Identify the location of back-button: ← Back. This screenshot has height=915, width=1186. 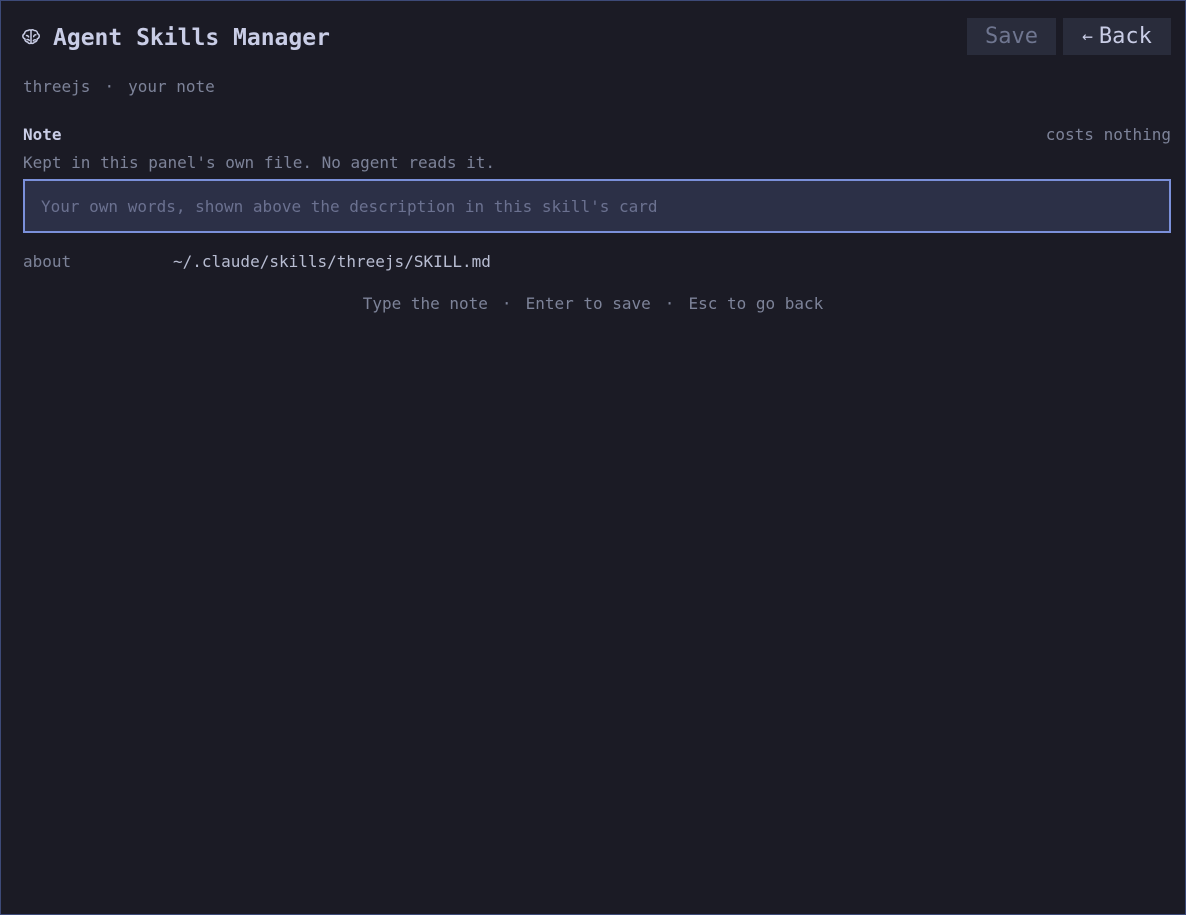
(1117, 36).